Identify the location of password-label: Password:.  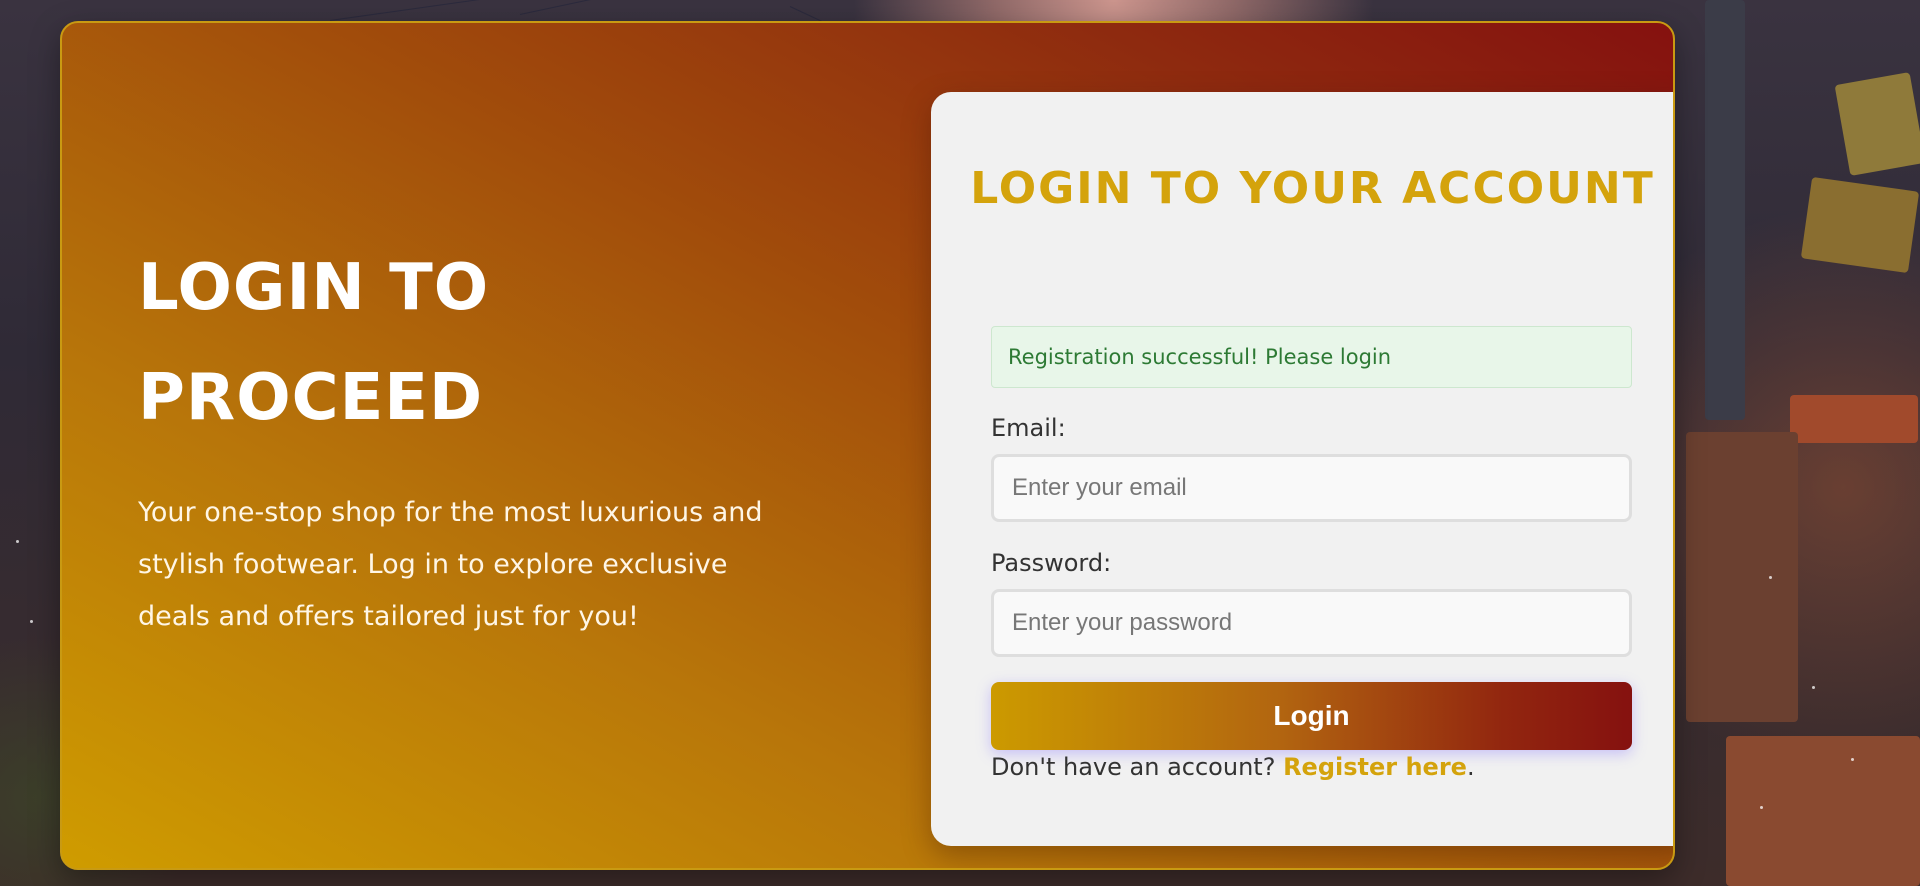
(1051, 563).